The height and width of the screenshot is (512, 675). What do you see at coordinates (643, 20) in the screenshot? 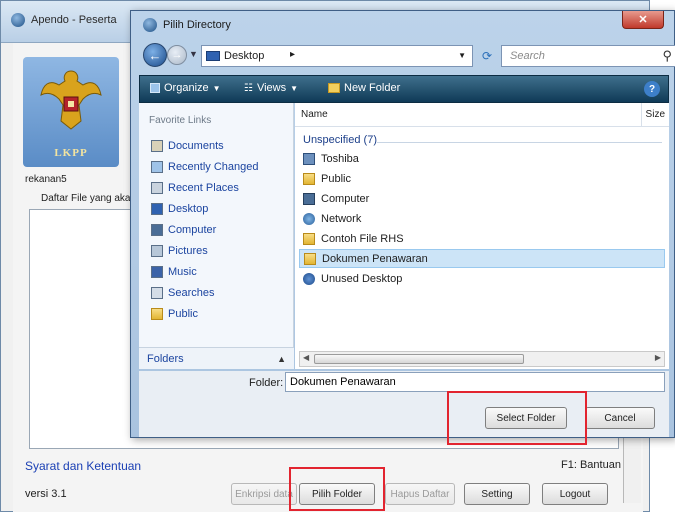
I see `close-button: ✕` at bounding box center [643, 20].